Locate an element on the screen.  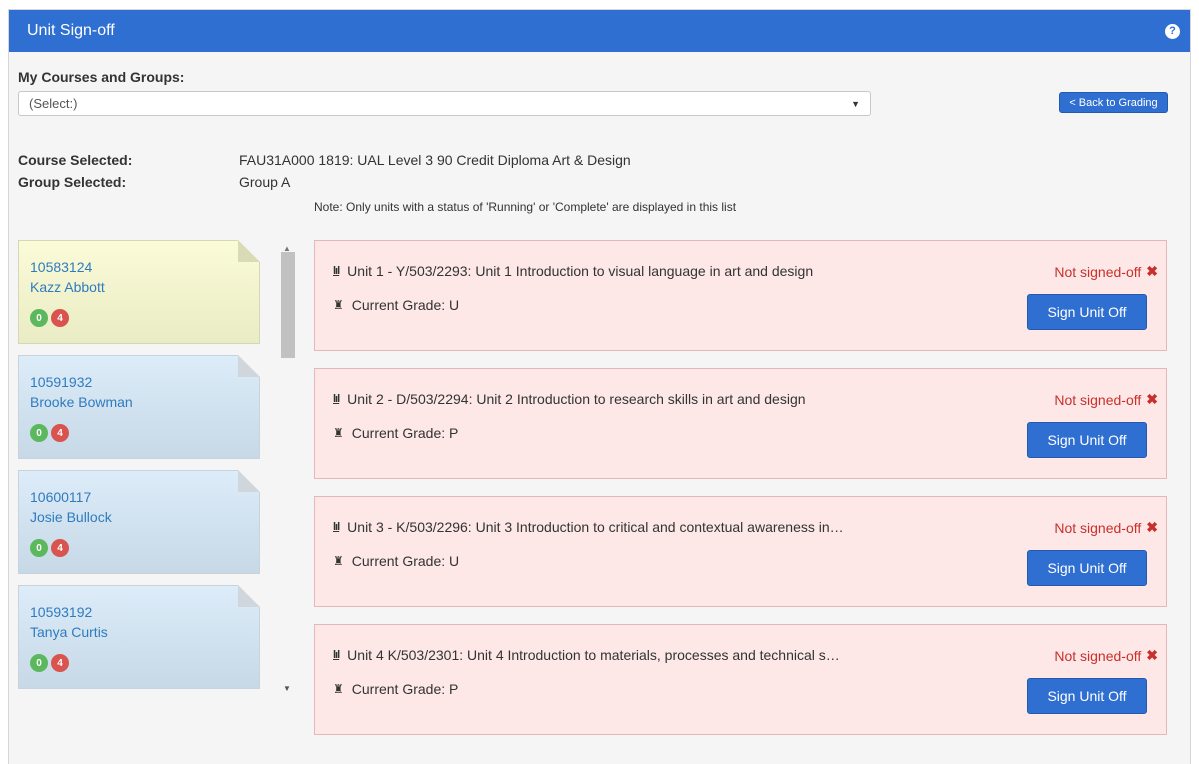
student-id: 10593192 is located at coordinates (61, 612).